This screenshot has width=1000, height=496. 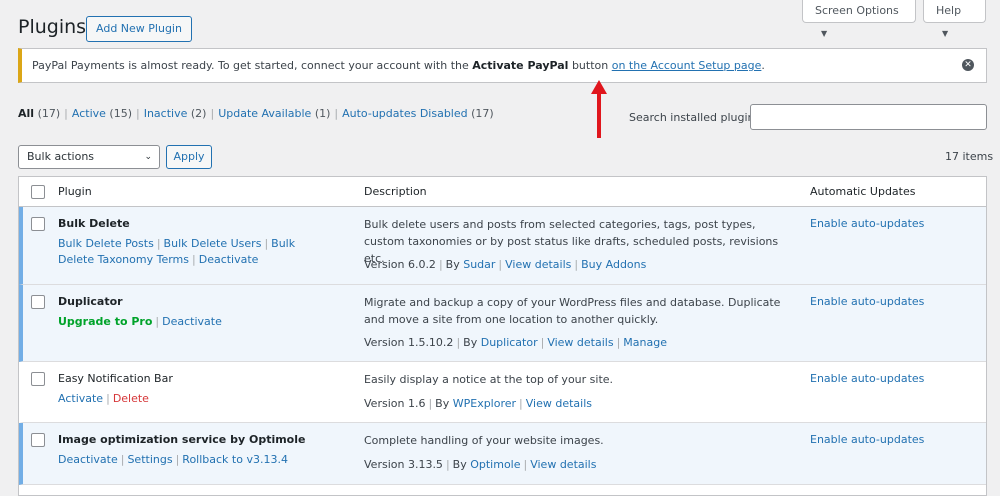 What do you see at coordinates (763, 65) in the screenshot?
I see `notice-text-after: .` at bounding box center [763, 65].